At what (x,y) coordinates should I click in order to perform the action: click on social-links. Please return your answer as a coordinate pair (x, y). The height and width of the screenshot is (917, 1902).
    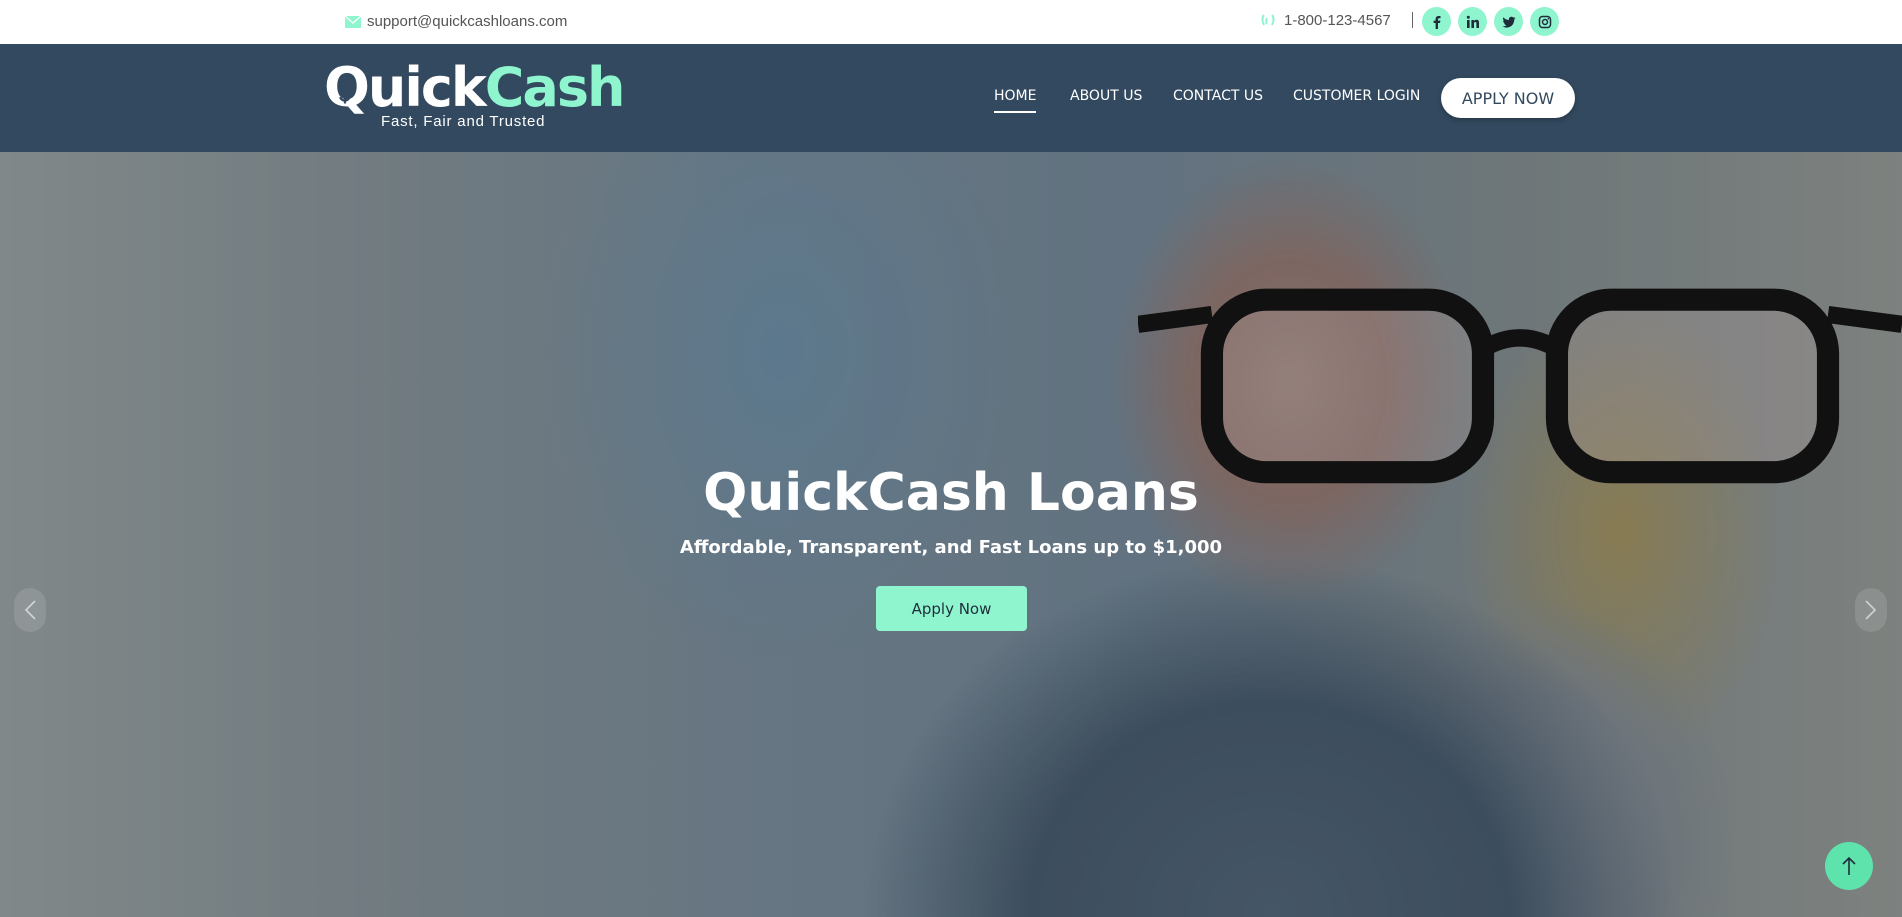
    Looking at the image, I should click on (1490, 21).